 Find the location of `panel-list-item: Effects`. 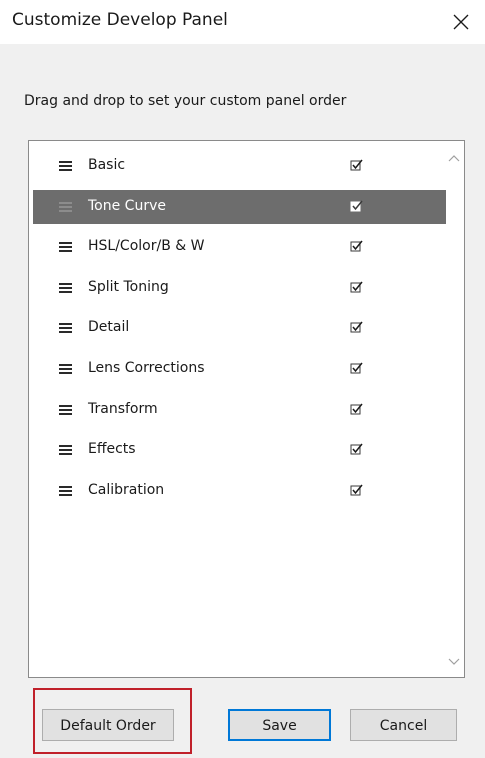

panel-list-item: Effects is located at coordinates (239, 450).